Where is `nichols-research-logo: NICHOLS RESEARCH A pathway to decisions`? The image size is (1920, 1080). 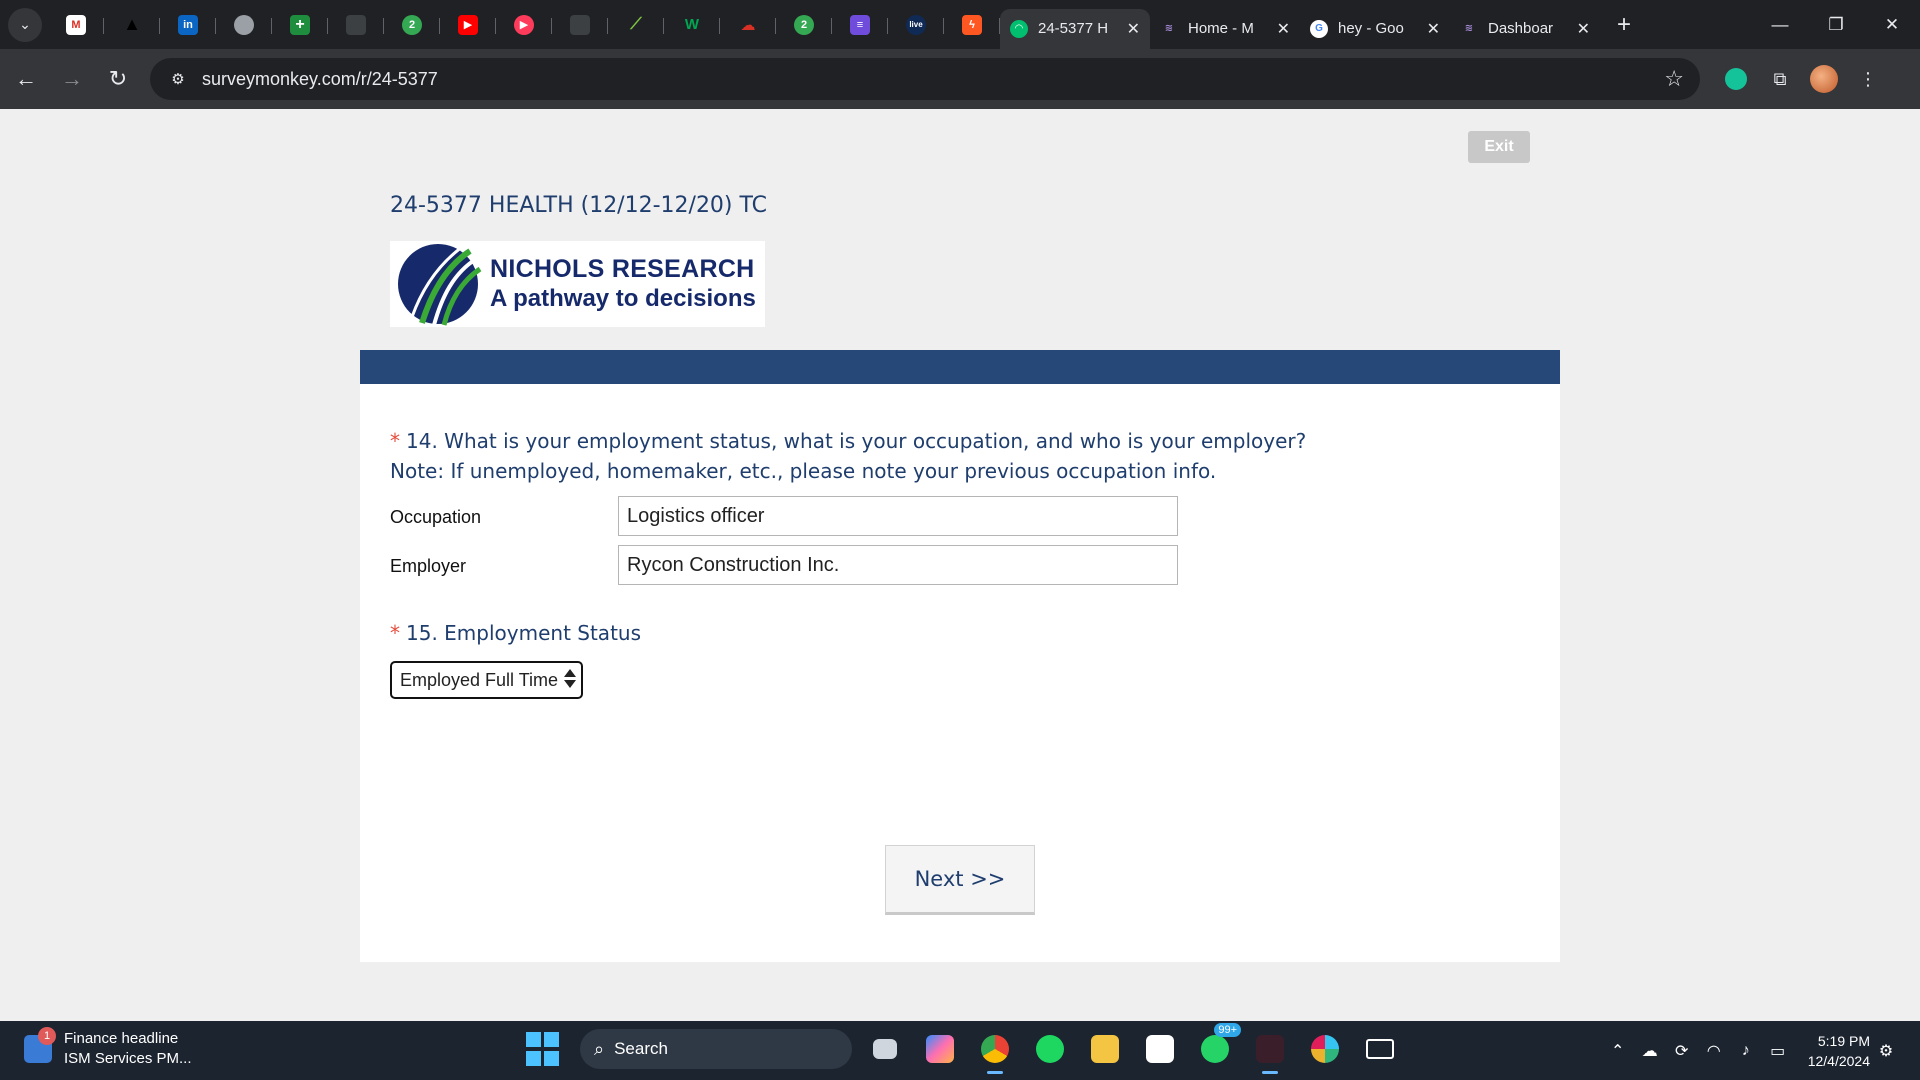
nichols-research-logo: NICHOLS RESEARCH A pathway to decisions is located at coordinates (577, 284).